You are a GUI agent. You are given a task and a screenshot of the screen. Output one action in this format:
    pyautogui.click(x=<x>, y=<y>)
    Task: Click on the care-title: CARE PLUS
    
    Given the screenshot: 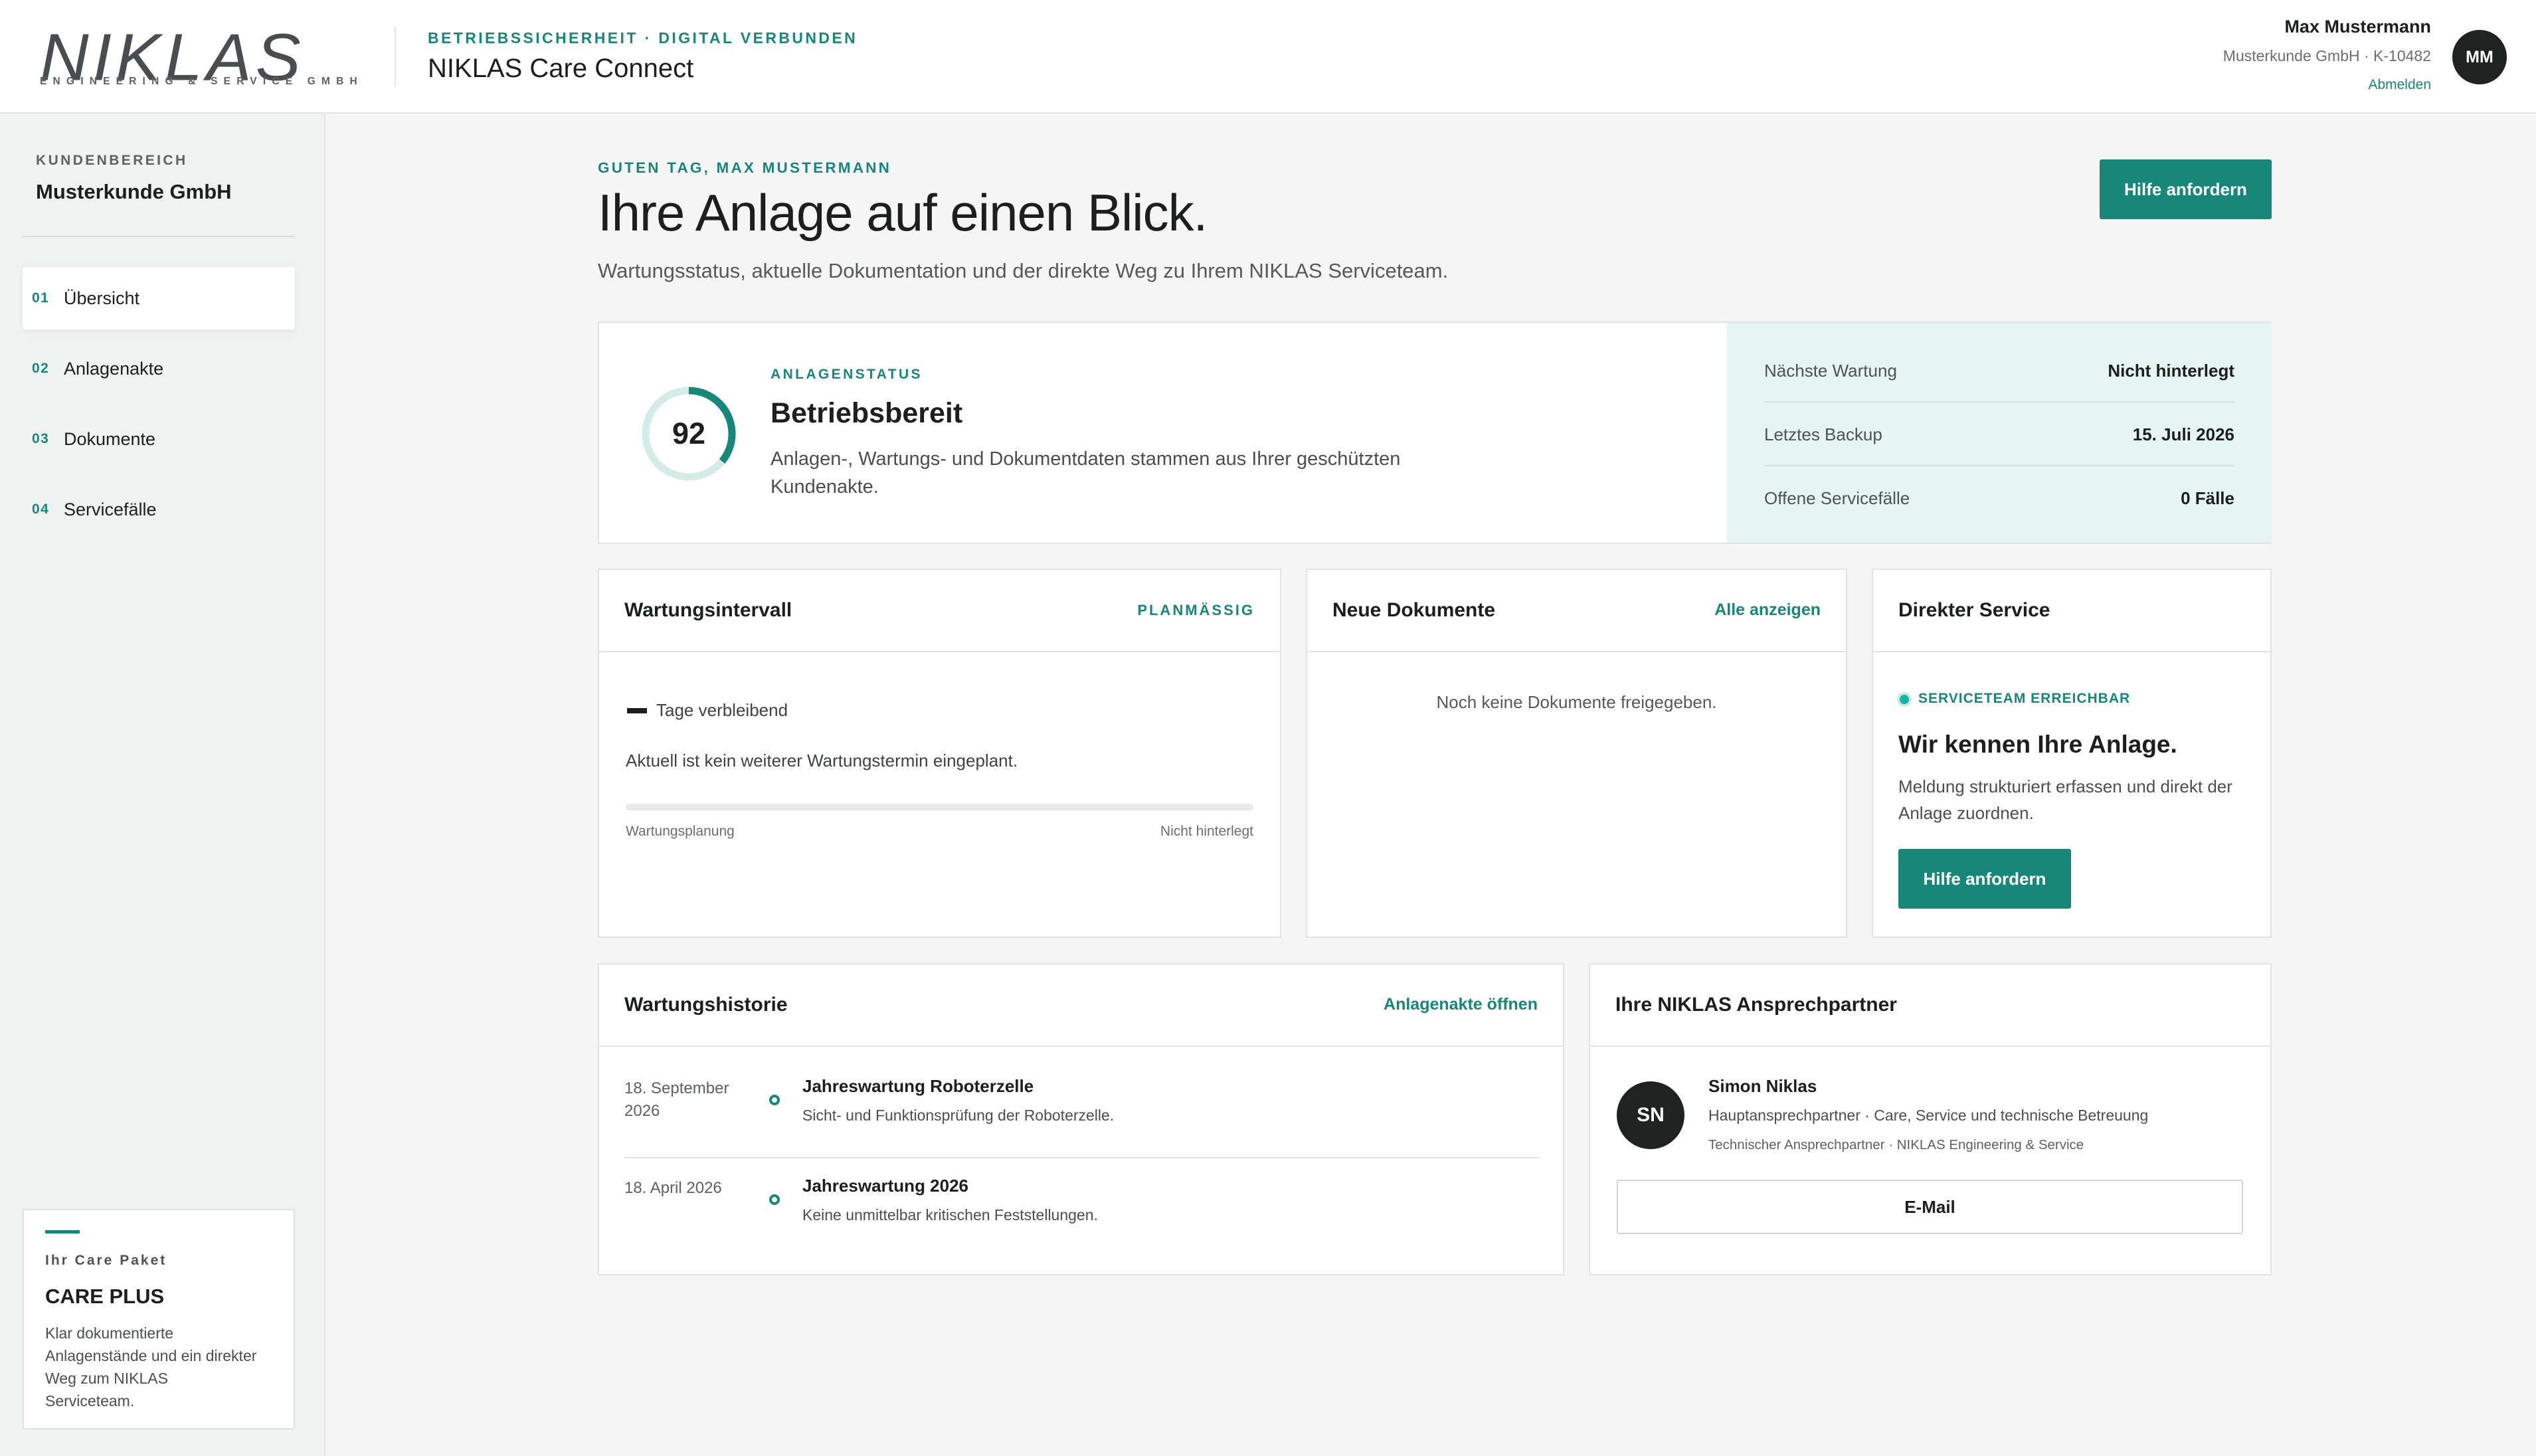 What is the action you would take?
    pyautogui.click(x=105, y=1296)
    